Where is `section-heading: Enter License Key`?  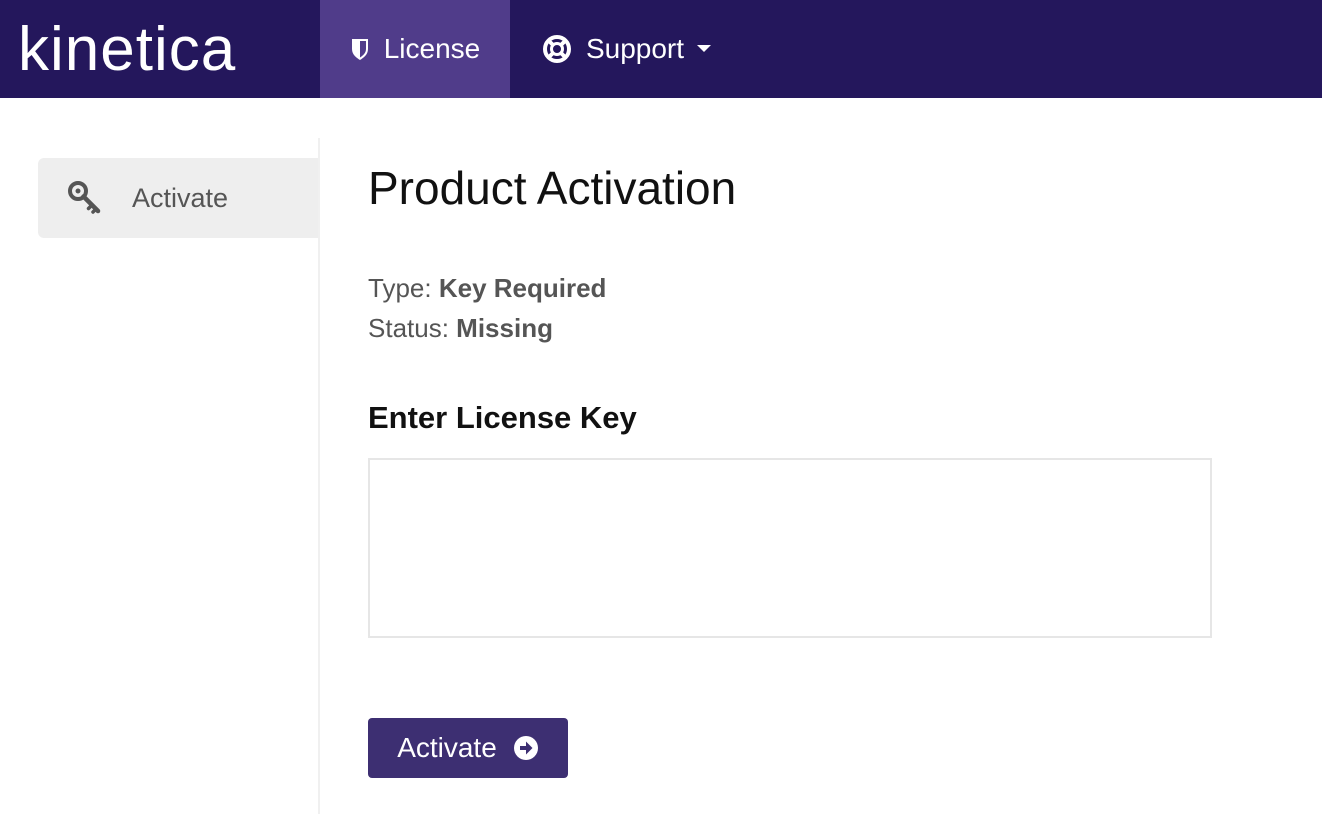
section-heading: Enter License Key is located at coordinates (502, 417).